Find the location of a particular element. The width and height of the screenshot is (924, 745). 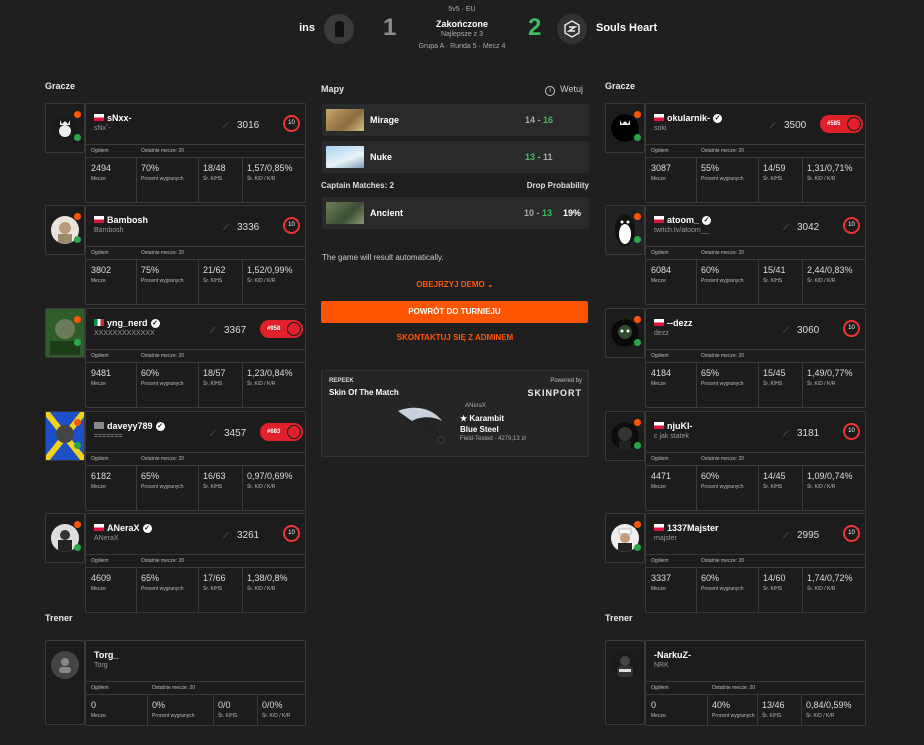

stat-khs: 15/45 is located at coordinates (774, 373).